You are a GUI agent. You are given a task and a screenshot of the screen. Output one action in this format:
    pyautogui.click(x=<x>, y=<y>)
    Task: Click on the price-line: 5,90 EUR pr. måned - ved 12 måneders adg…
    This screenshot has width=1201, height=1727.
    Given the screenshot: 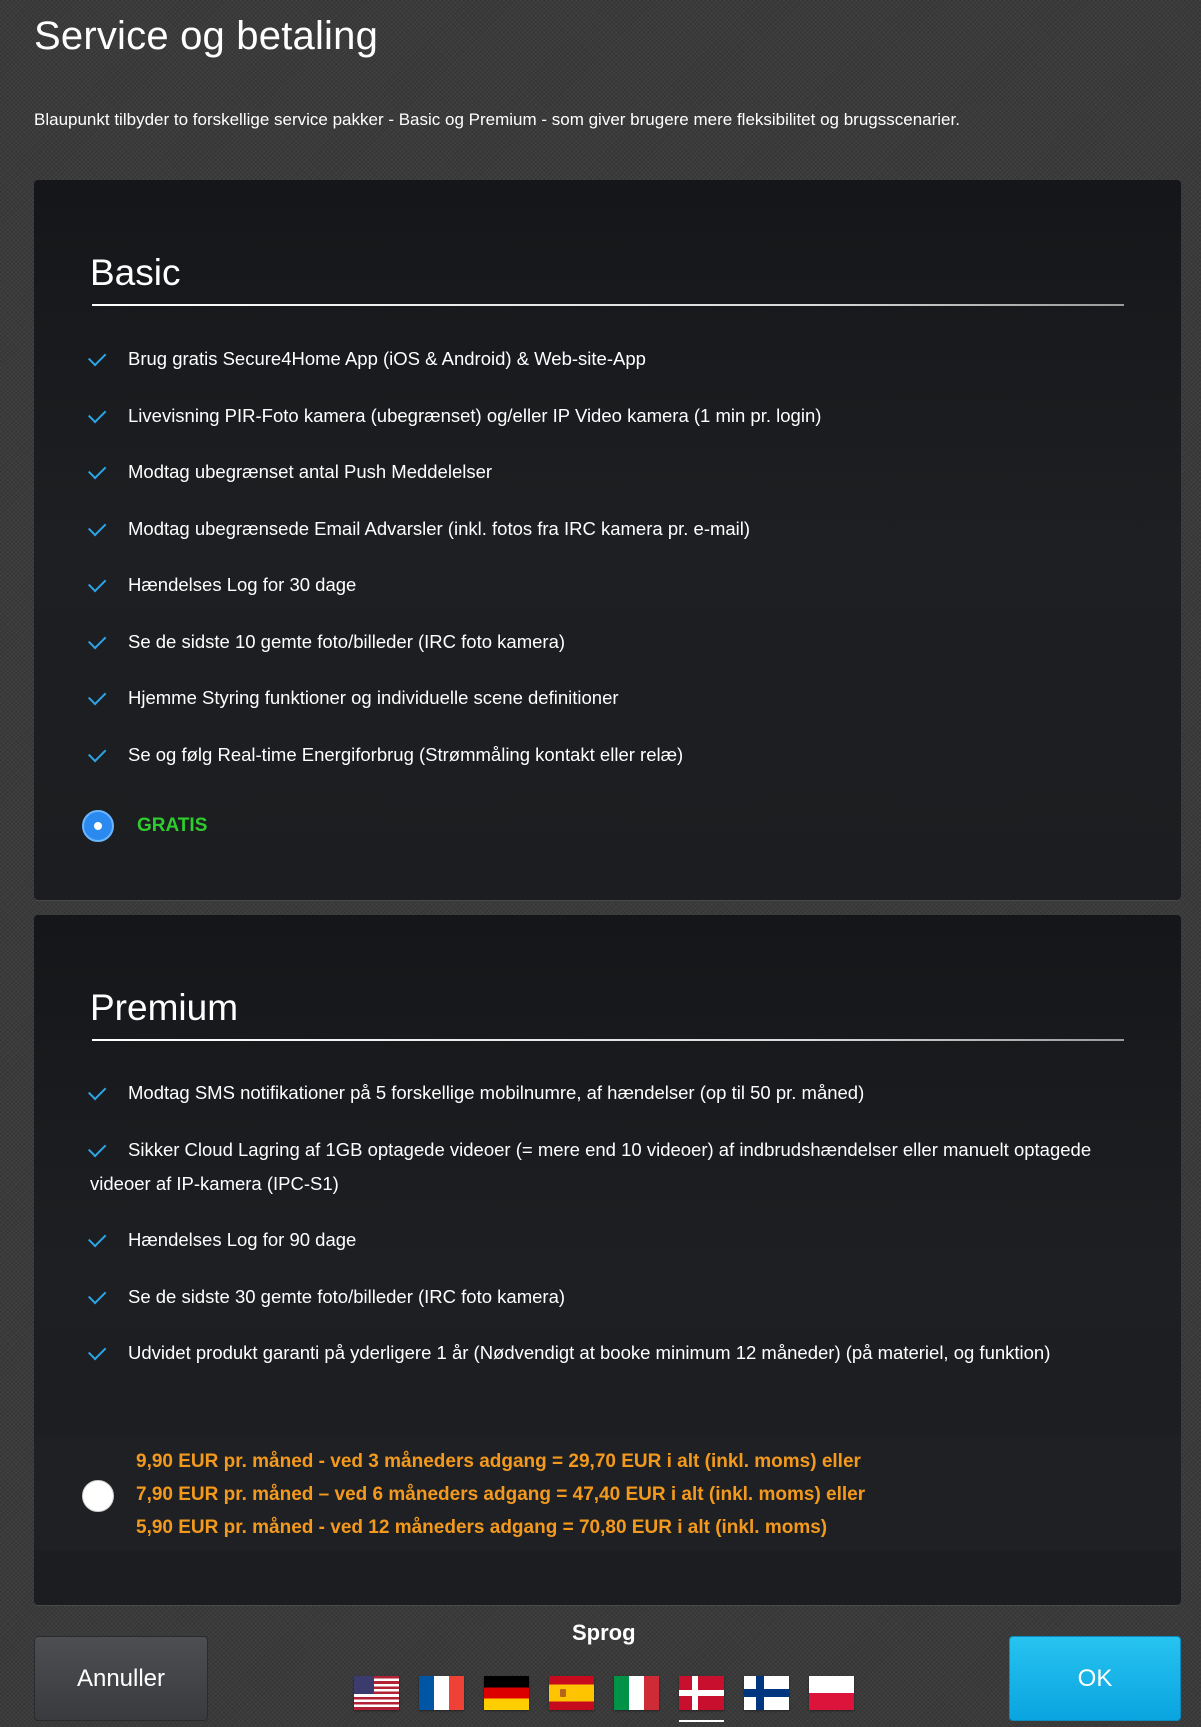 What is the action you would take?
    pyautogui.click(x=482, y=1527)
    